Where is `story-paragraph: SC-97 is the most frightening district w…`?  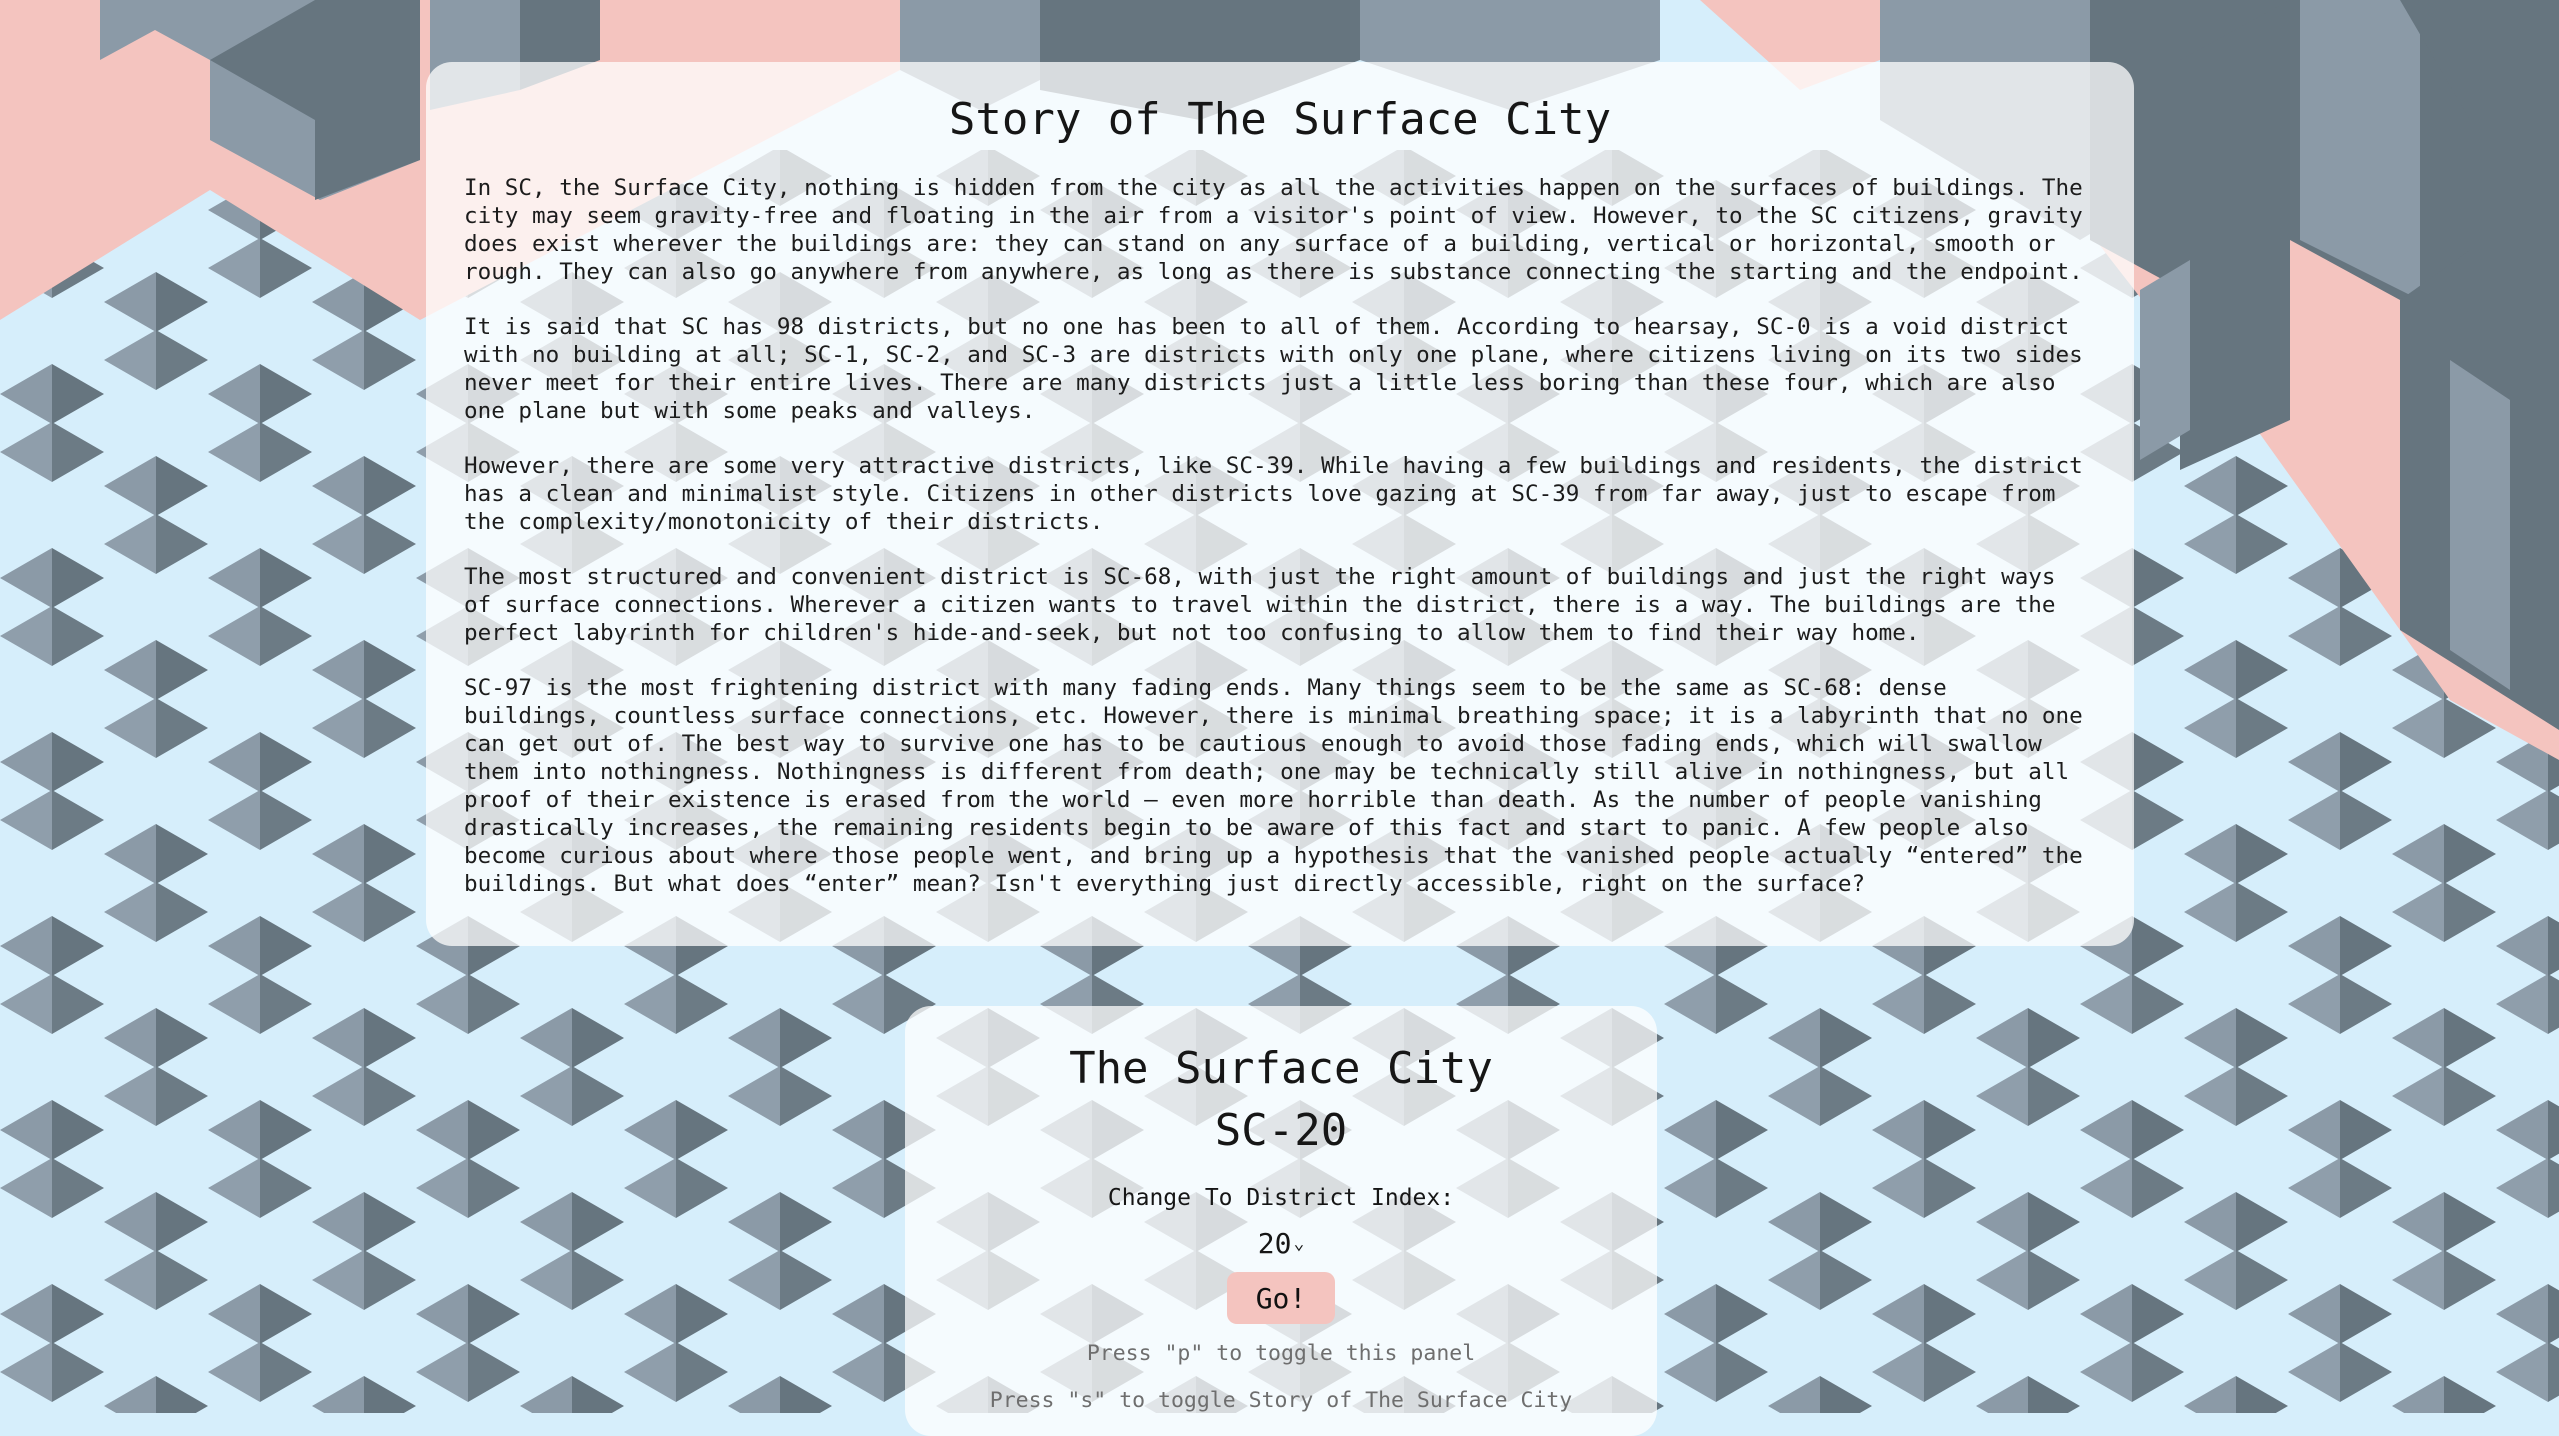 story-paragraph: SC-97 is the most frightening district w… is located at coordinates (1273, 786).